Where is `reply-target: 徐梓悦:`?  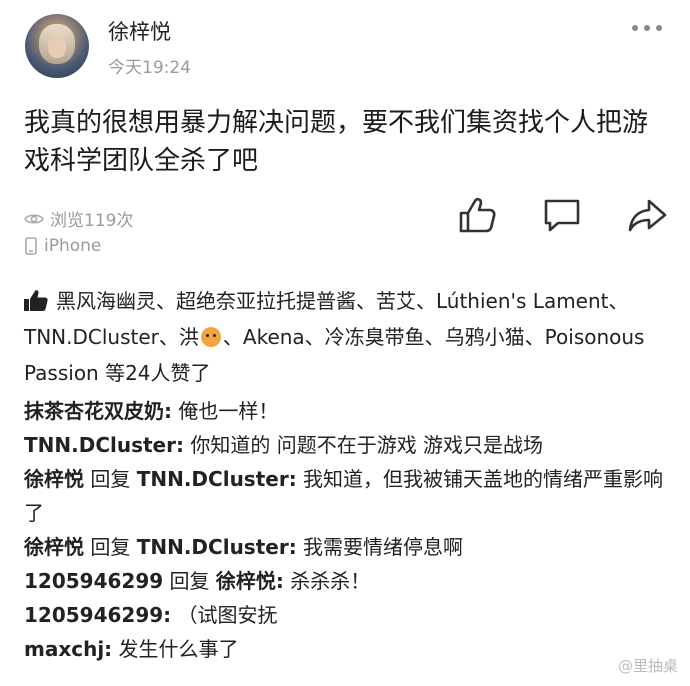
reply-target: 徐梓悦: is located at coordinates (250, 581).